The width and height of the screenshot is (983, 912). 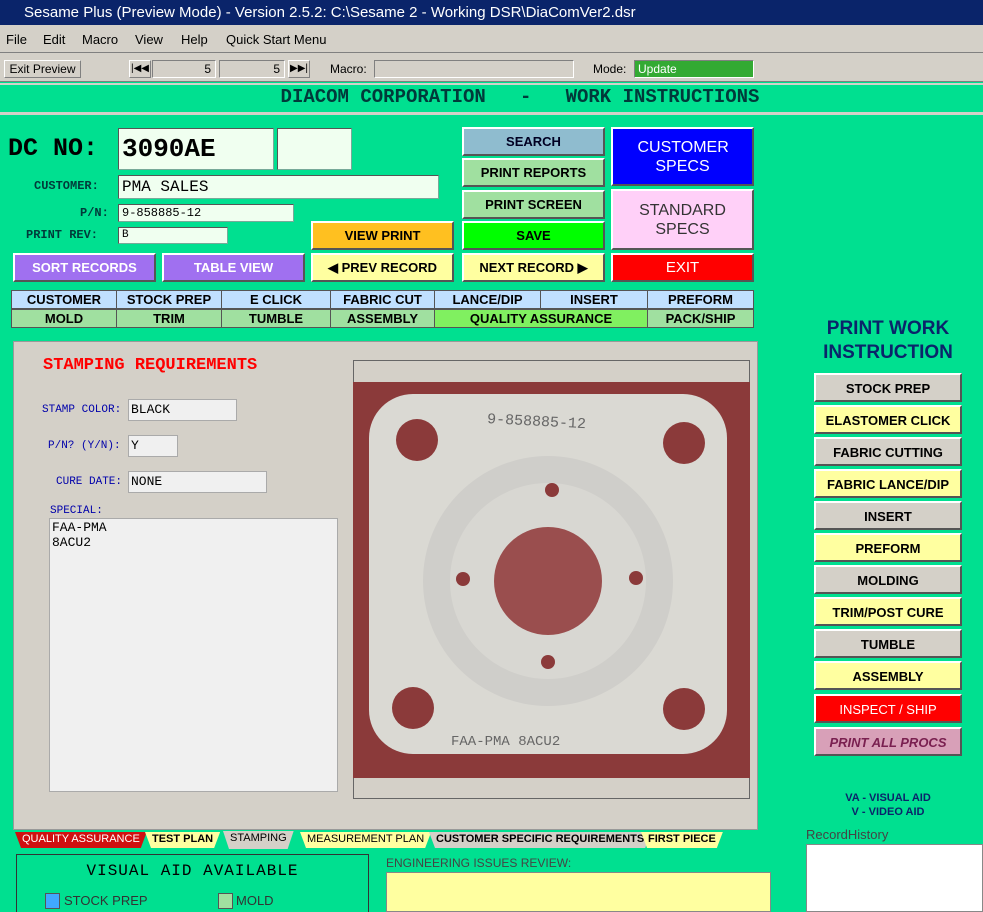 I want to click on standard-specs-label: STANDARD SPECS, so click(x=682, y=220).